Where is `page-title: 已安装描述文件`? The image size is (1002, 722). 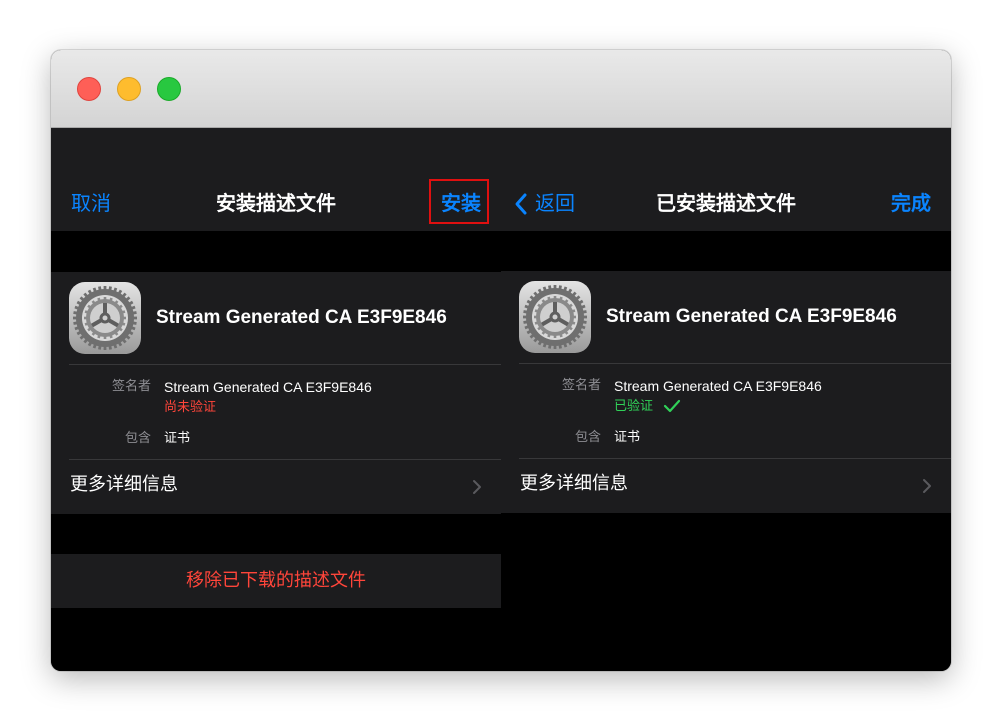 page-title: 已安装描述文件 is located at coordinates (726, 203).